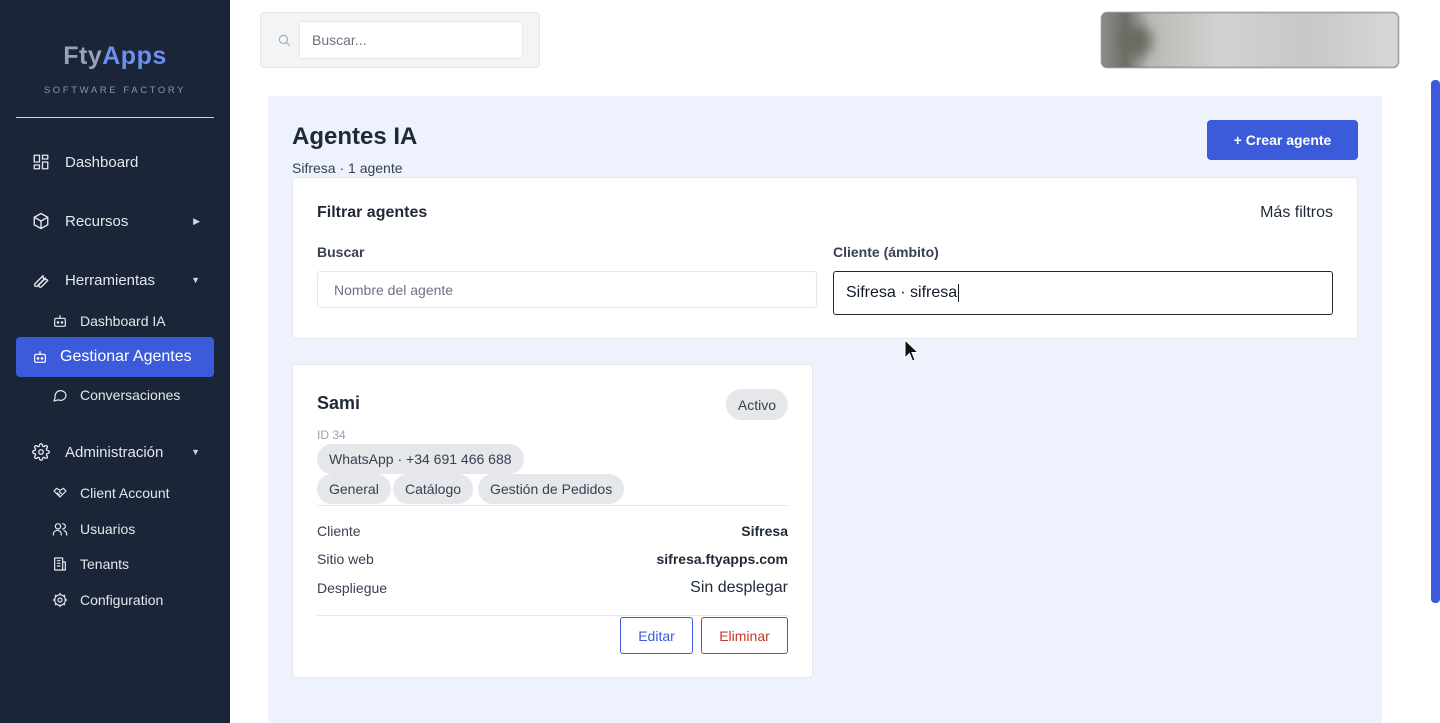 The width and height of the screenshot is (1440, 723). I want to click on text-caret, so click(959, 293).